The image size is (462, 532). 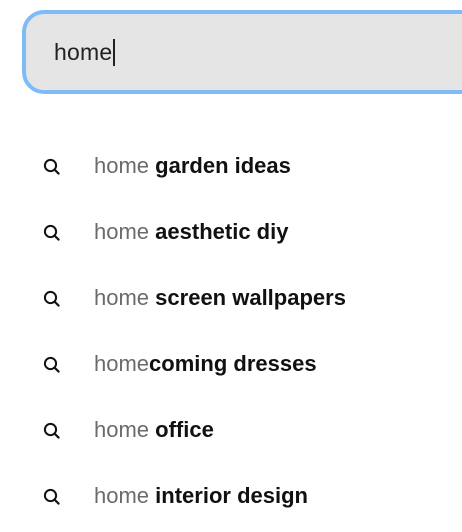 I want to click on suggestion-label: home aesthetic diy, so click(x=191, y=232).